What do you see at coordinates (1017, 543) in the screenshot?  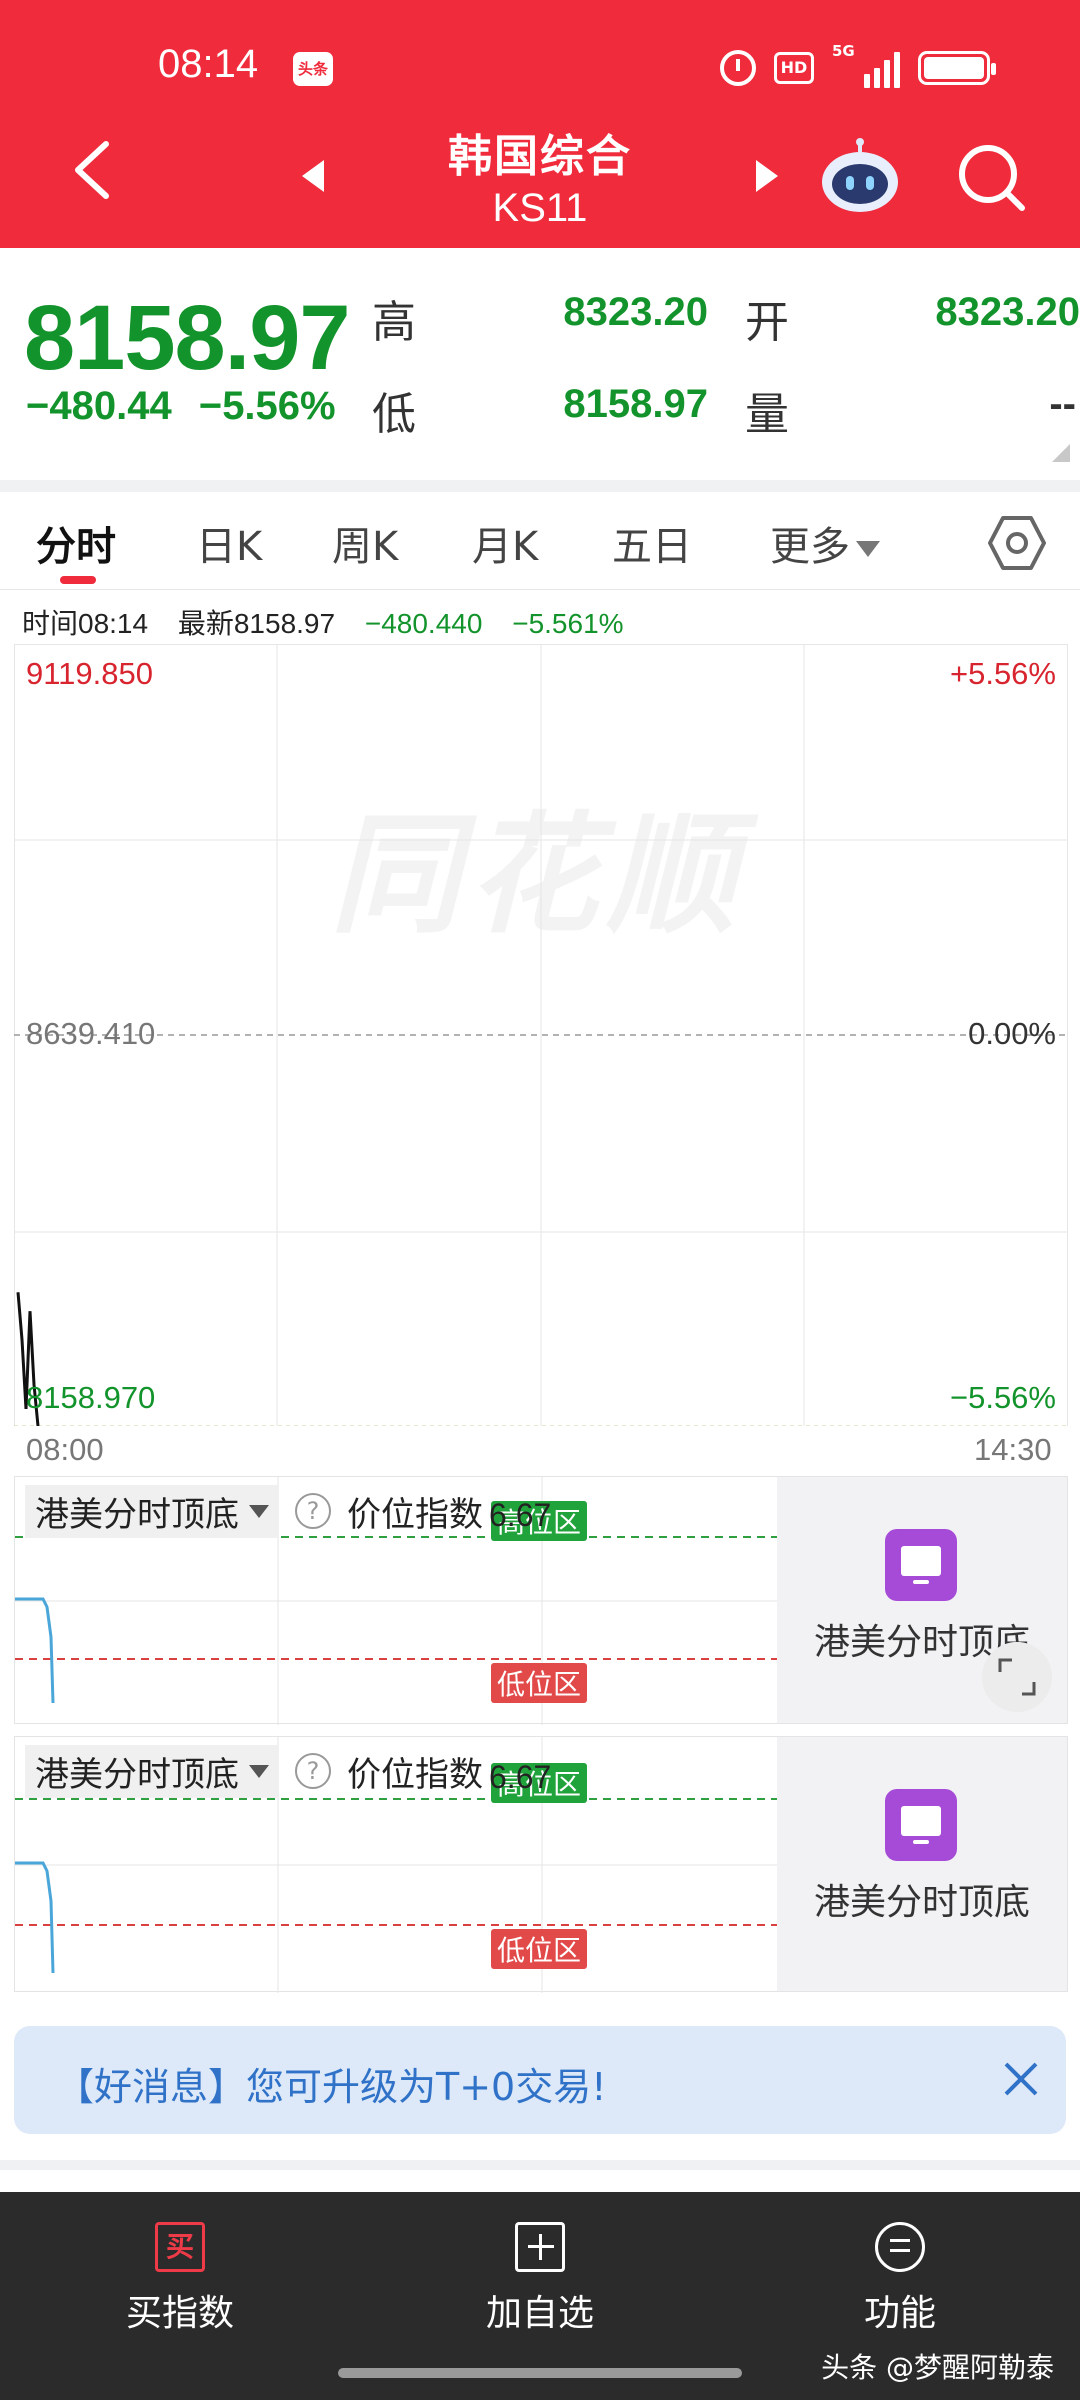 I see `settings-icon` at bounding box center [1017, 543].